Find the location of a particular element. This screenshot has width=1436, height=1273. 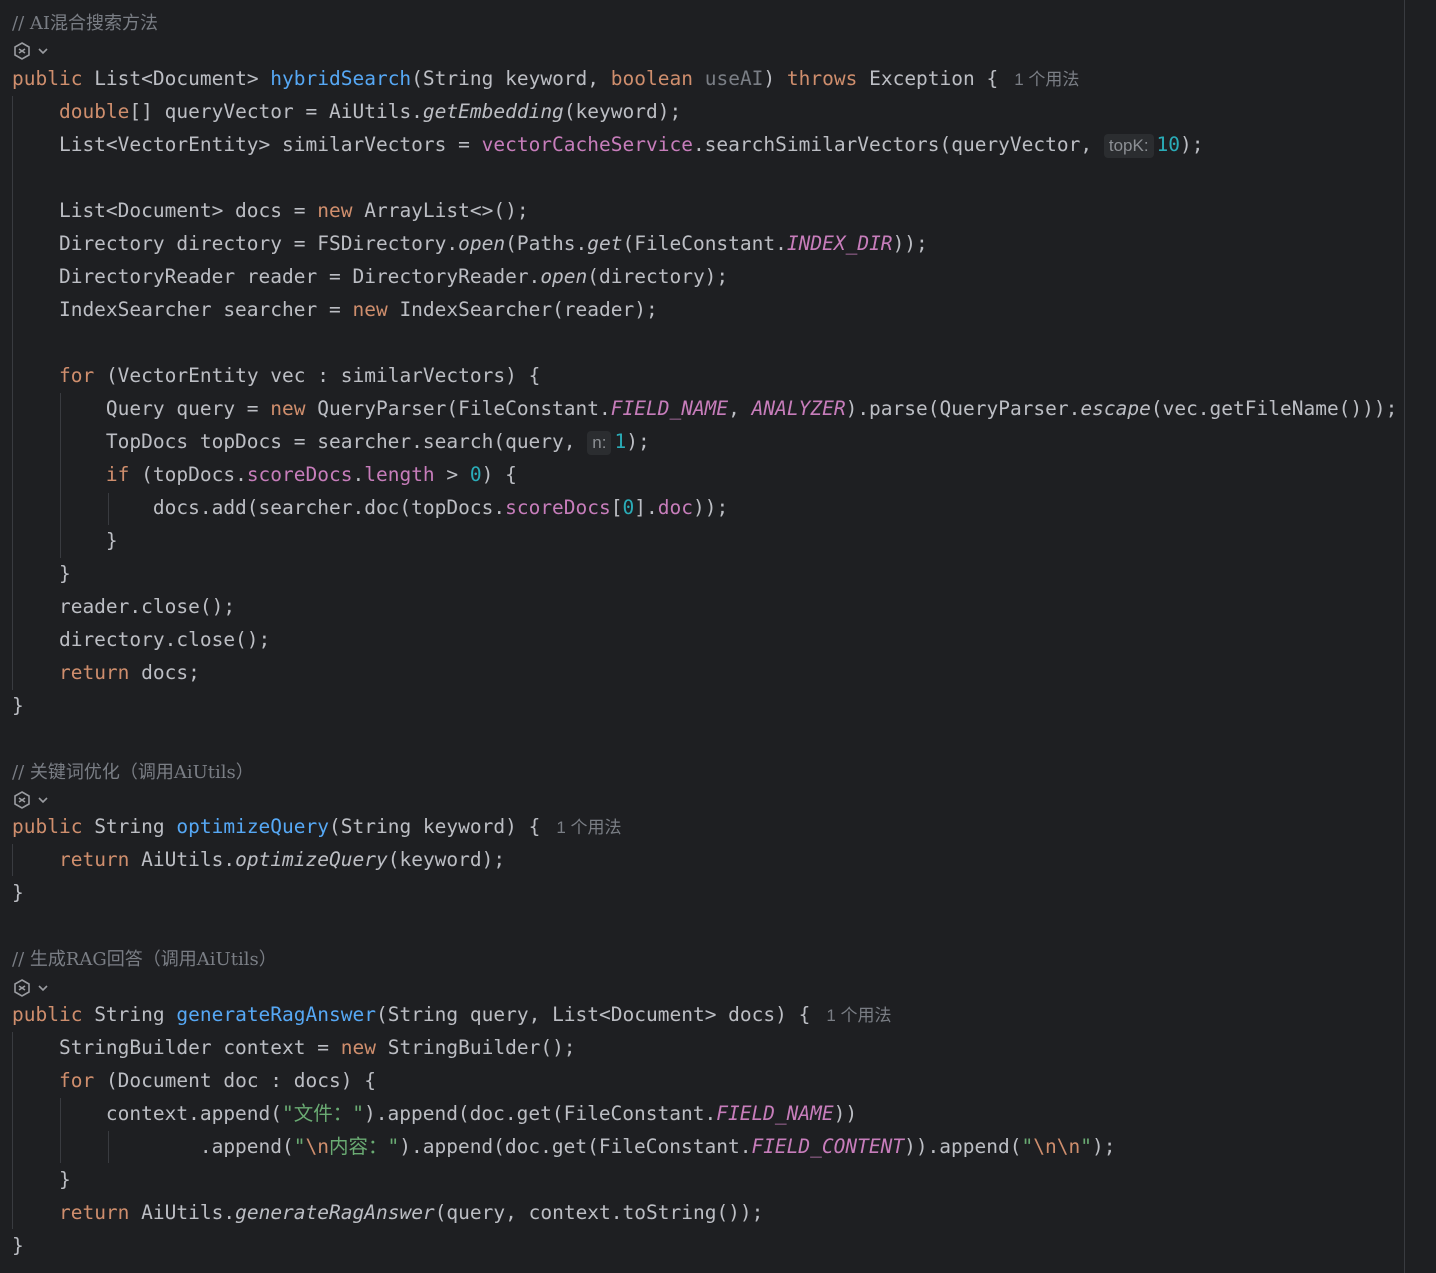

comment-generate-rag: // 生成RAG回答（调用AiUtils） is located at coordinates (144, 959).